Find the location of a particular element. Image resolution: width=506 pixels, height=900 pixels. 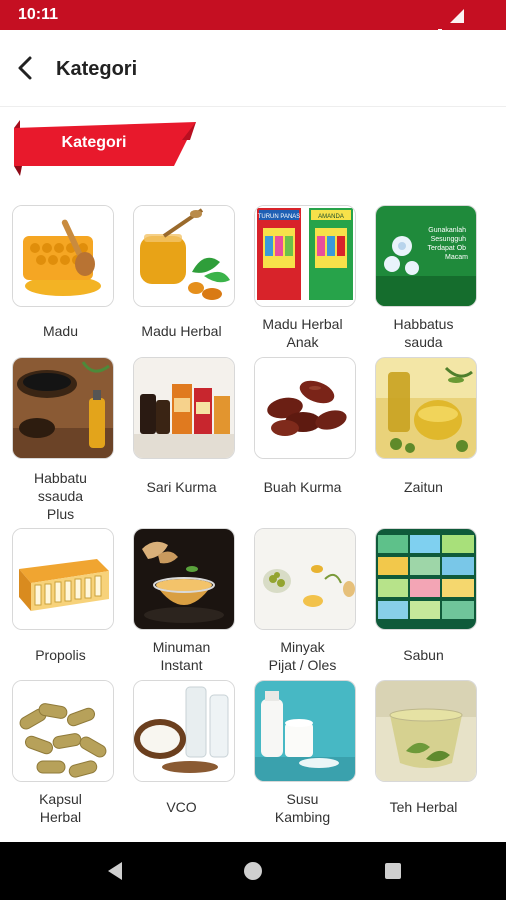

category-label: Kapsul Herbal is located at coordinates (60, 808).